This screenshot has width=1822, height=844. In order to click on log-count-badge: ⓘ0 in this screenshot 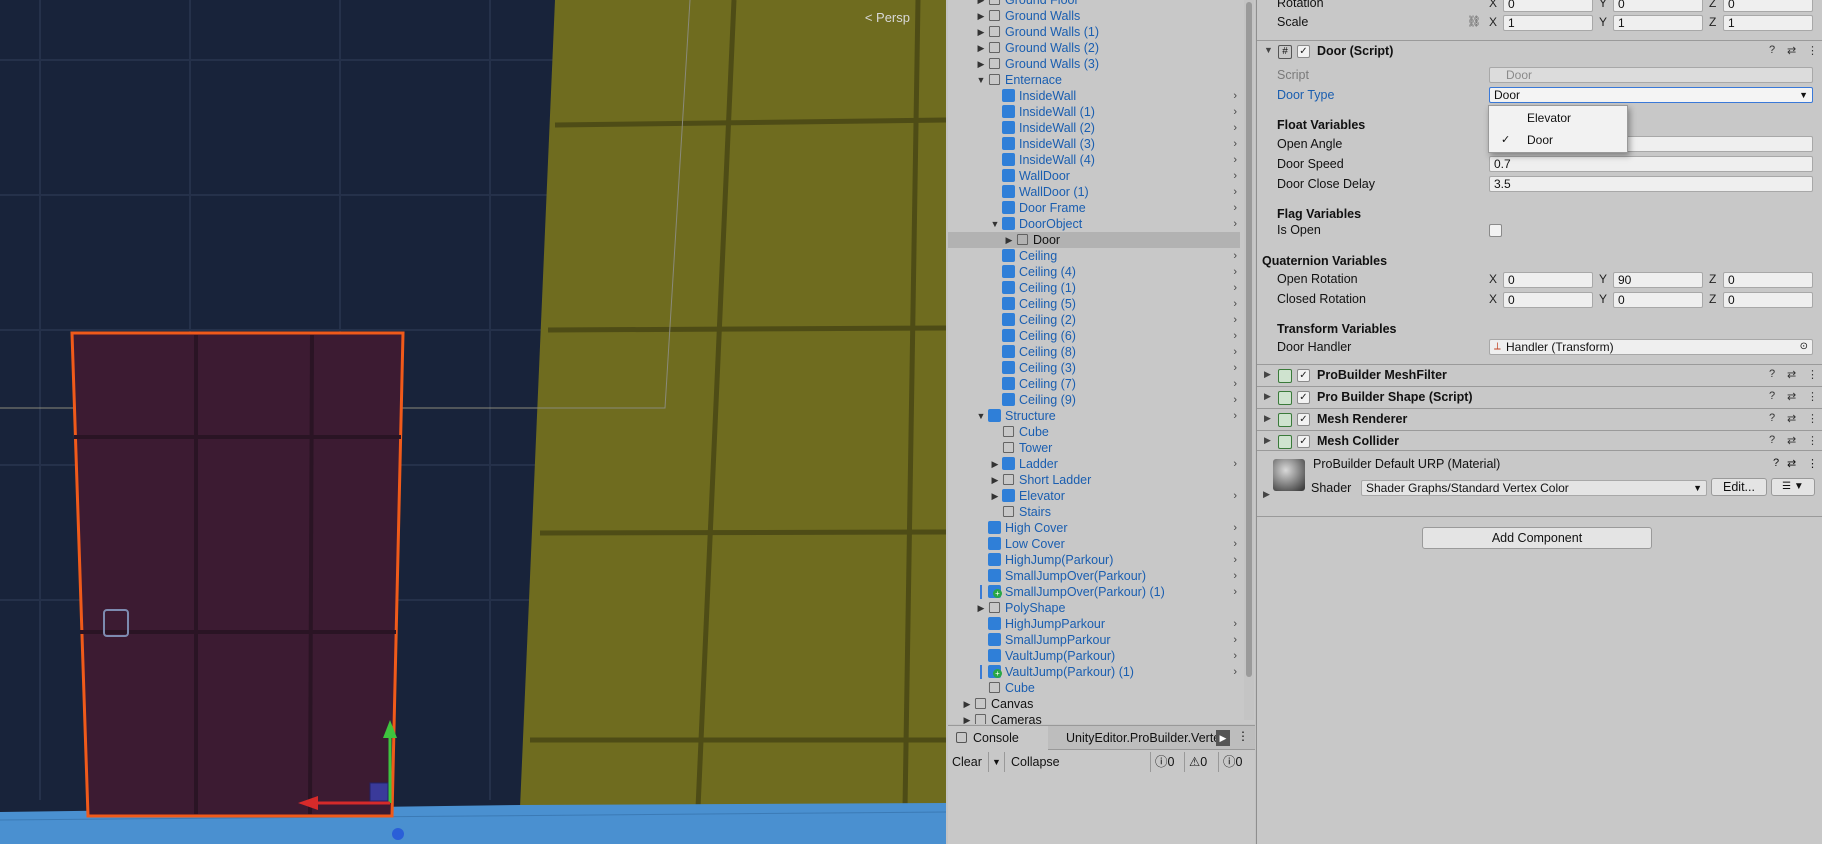, I will do `click(1162, 762)`.